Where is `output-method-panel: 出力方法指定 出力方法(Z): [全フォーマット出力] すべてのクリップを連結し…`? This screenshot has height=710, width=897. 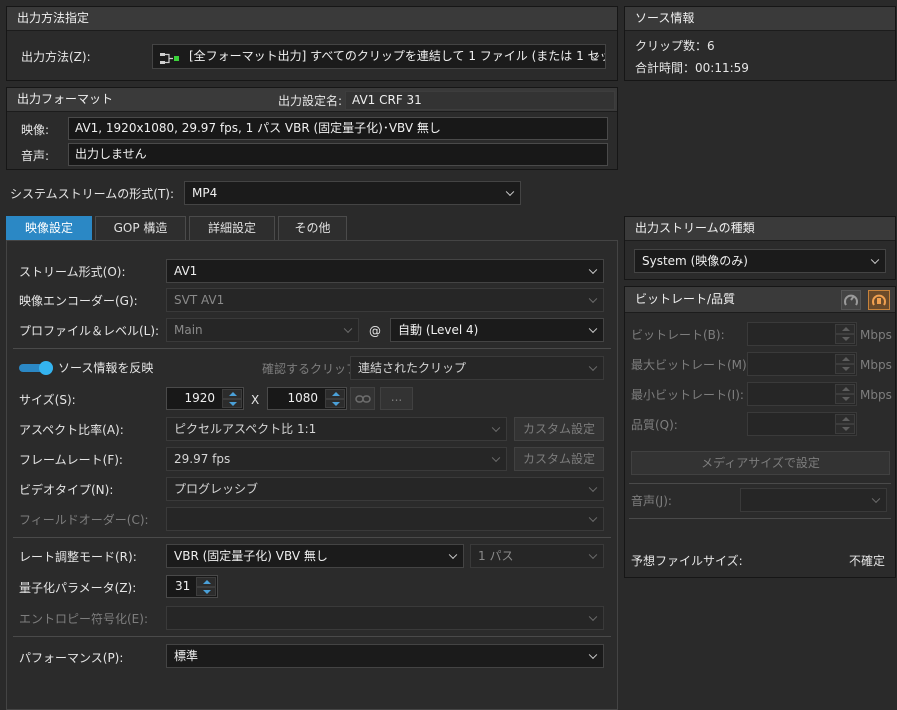
output-method-panel: 出力方法指定 出力方法(Z): [全フォーマット出力] すべてのクリップを連結し… is located at coordinates (312, 43).